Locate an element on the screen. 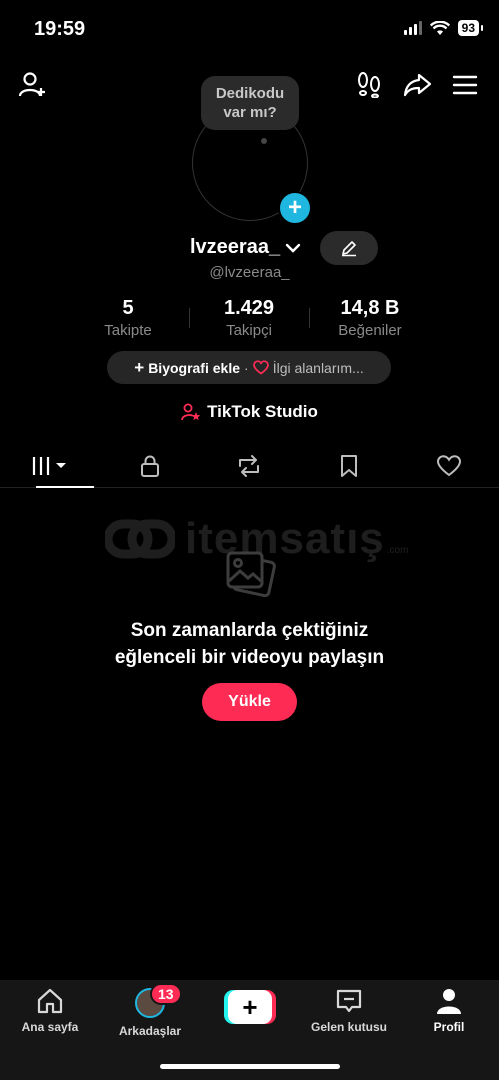 The image size is (499, 1080). tab-reposts is located at coordinates (250, 466).